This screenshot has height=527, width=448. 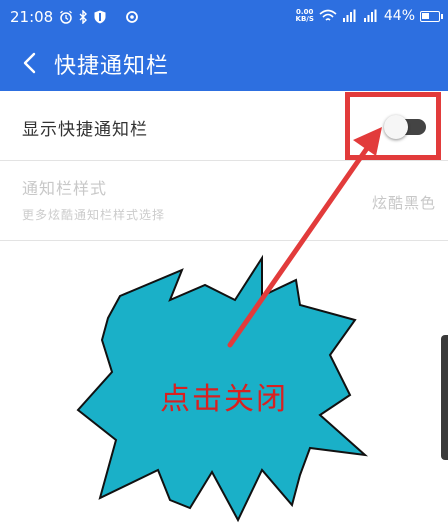 What do you see at coordinates (224, 63) in the screenshot?
I see `app-bar: 快捷通知栏` at bounding box center [224, 63].